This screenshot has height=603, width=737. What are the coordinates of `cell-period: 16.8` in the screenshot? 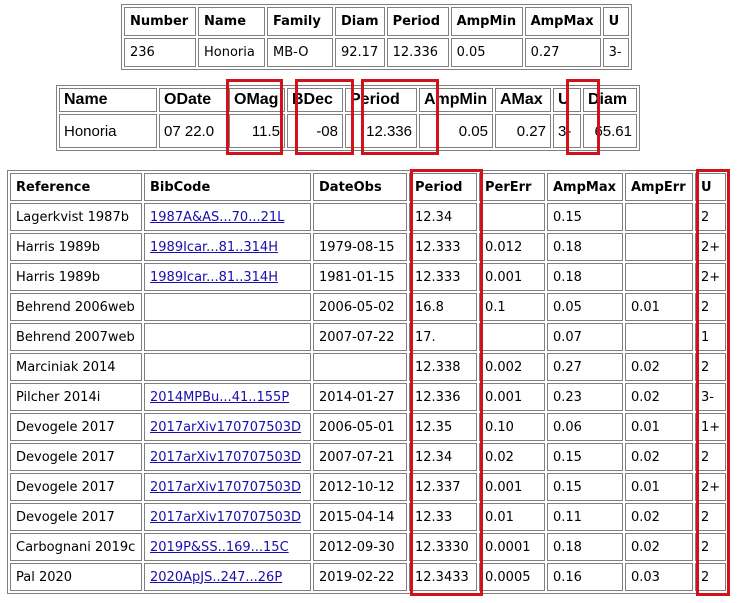 It's located at (443, 307).